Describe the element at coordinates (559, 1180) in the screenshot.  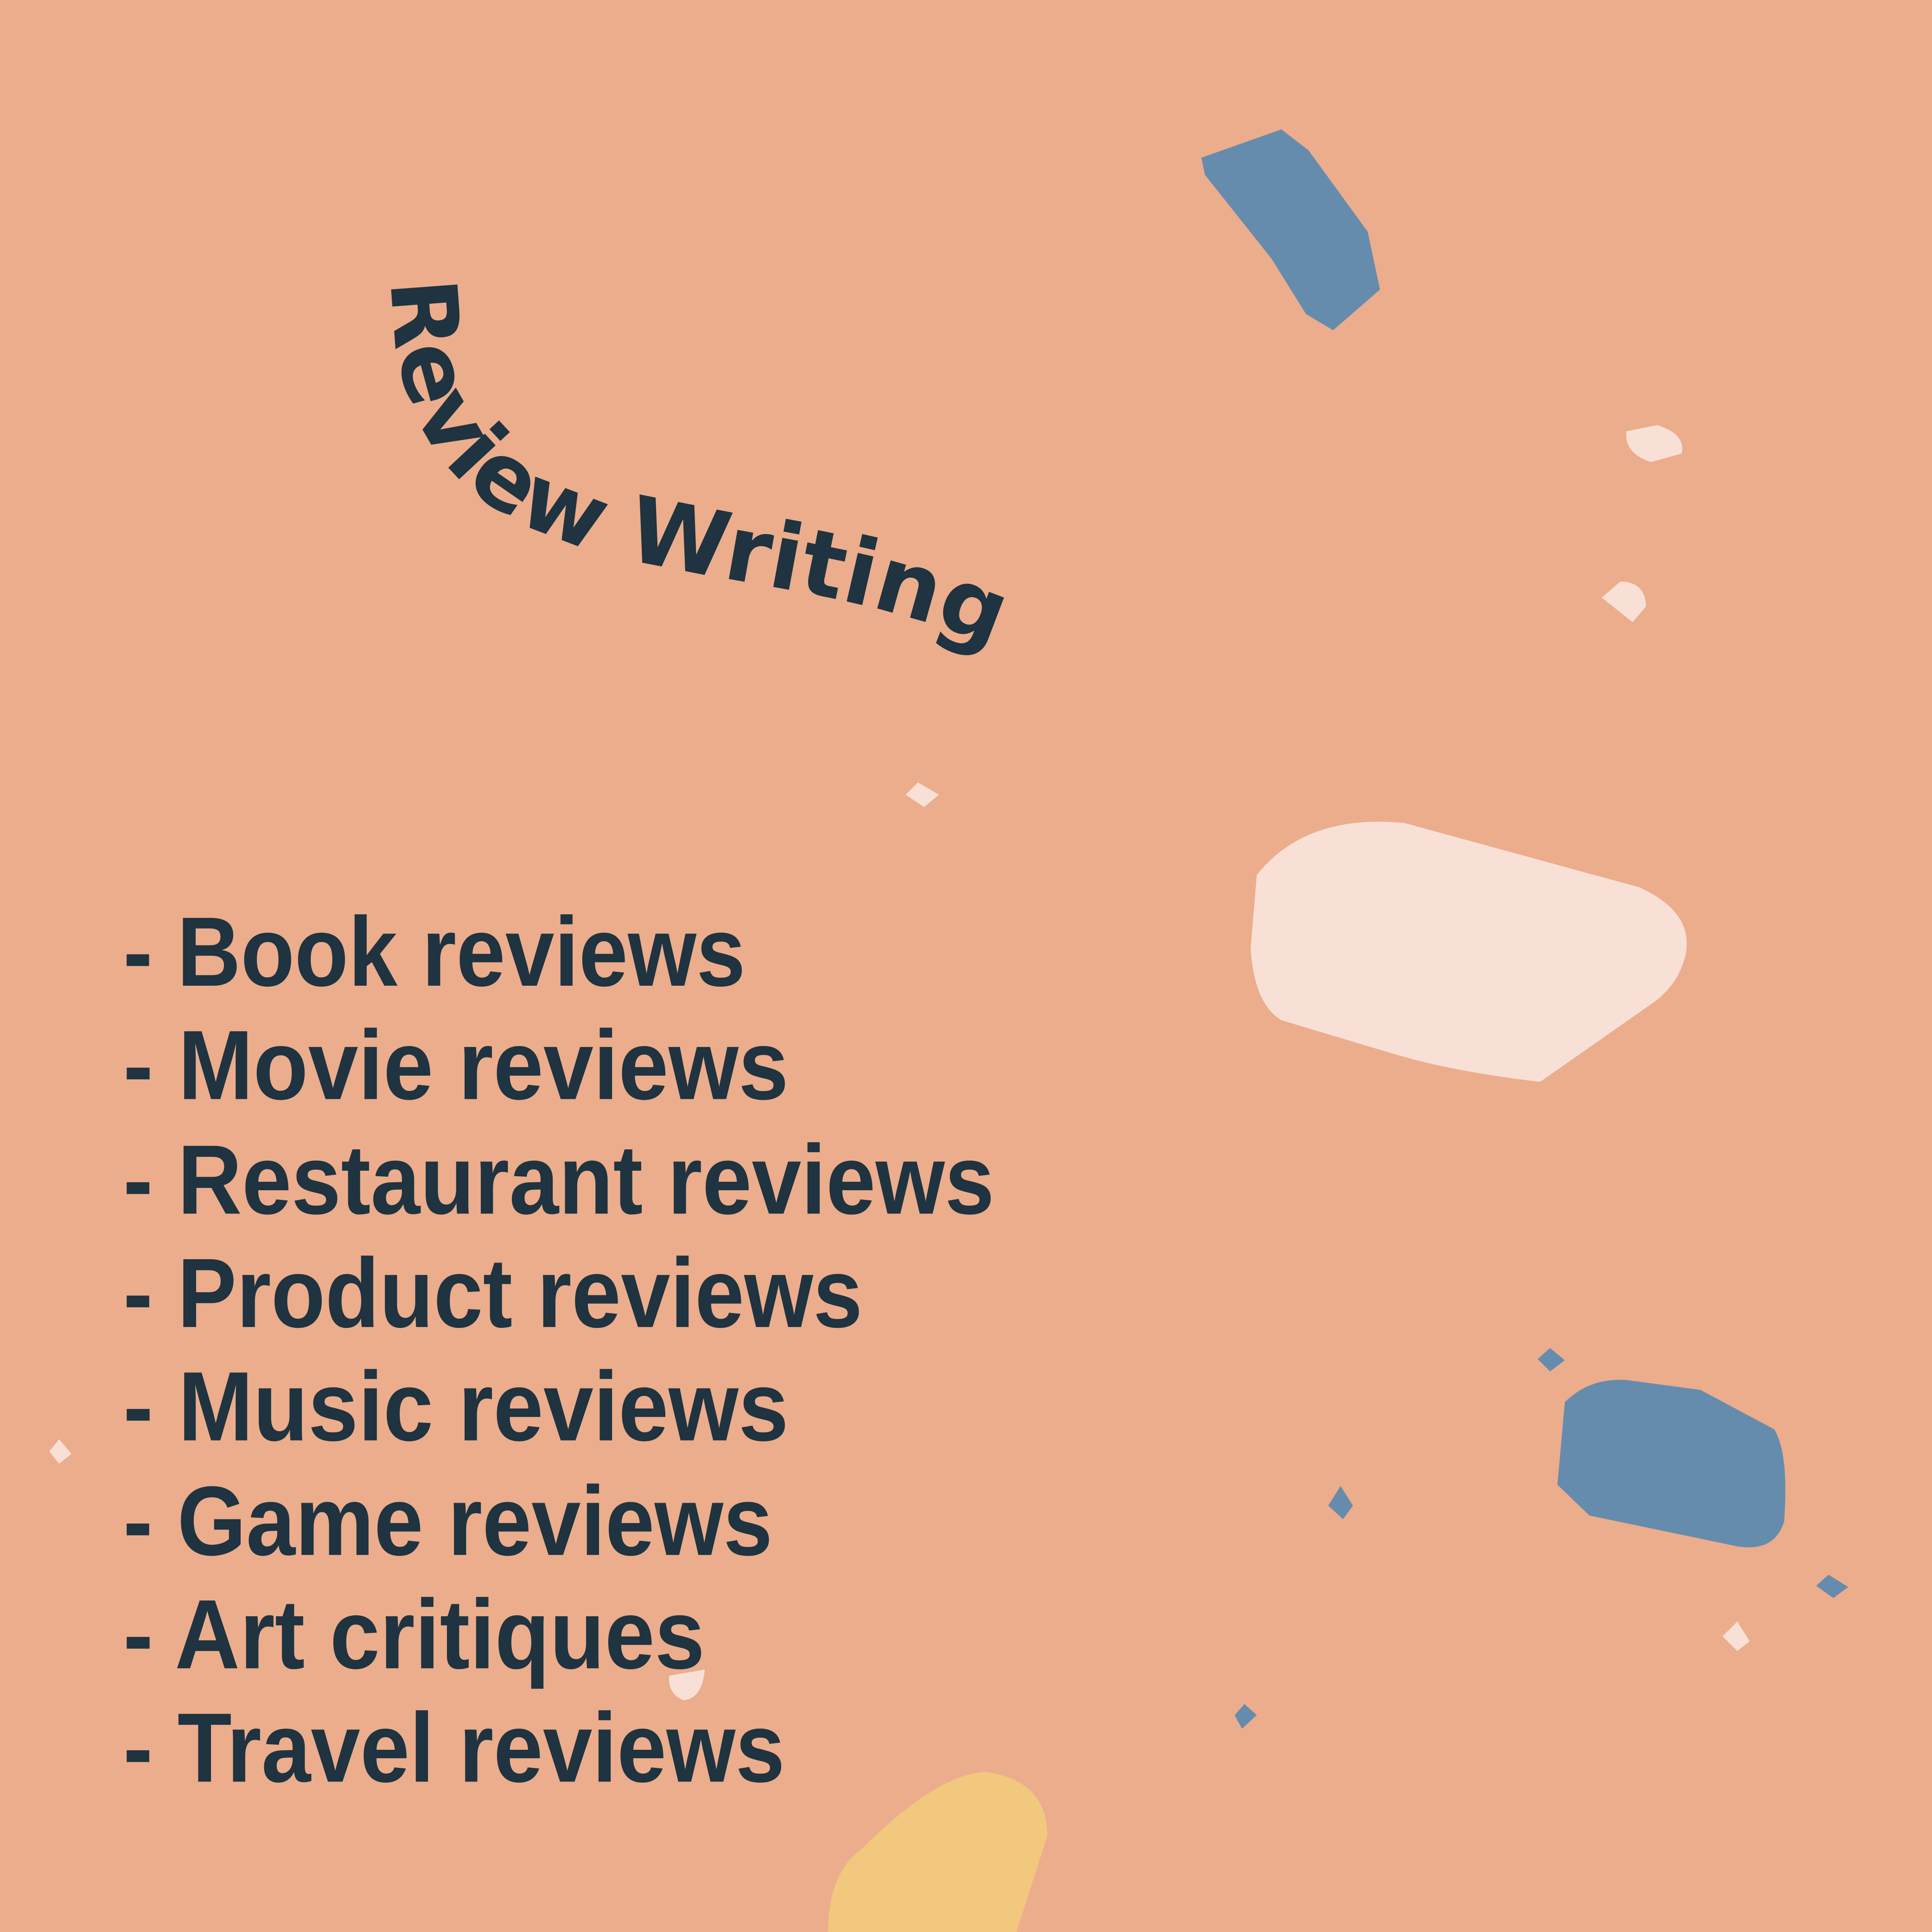
I see `list-item: - Restaurant reviews` at that location.